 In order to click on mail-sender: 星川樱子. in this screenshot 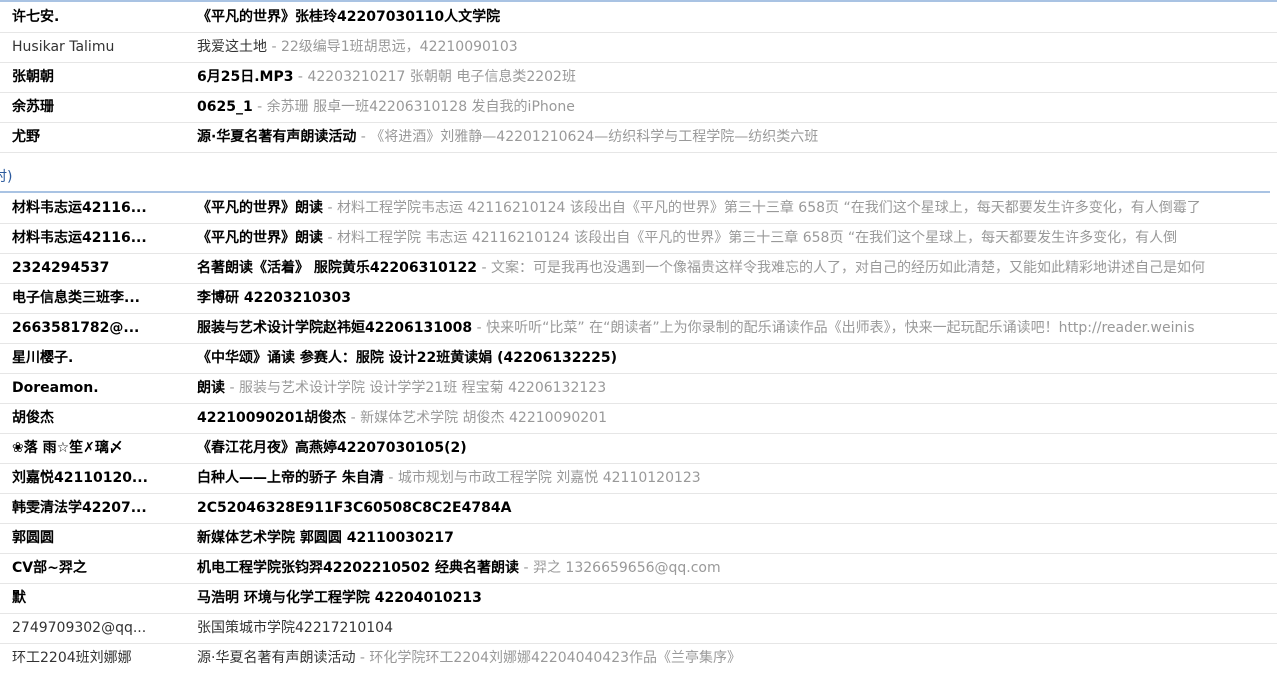, I will do `click(43, 358)`.